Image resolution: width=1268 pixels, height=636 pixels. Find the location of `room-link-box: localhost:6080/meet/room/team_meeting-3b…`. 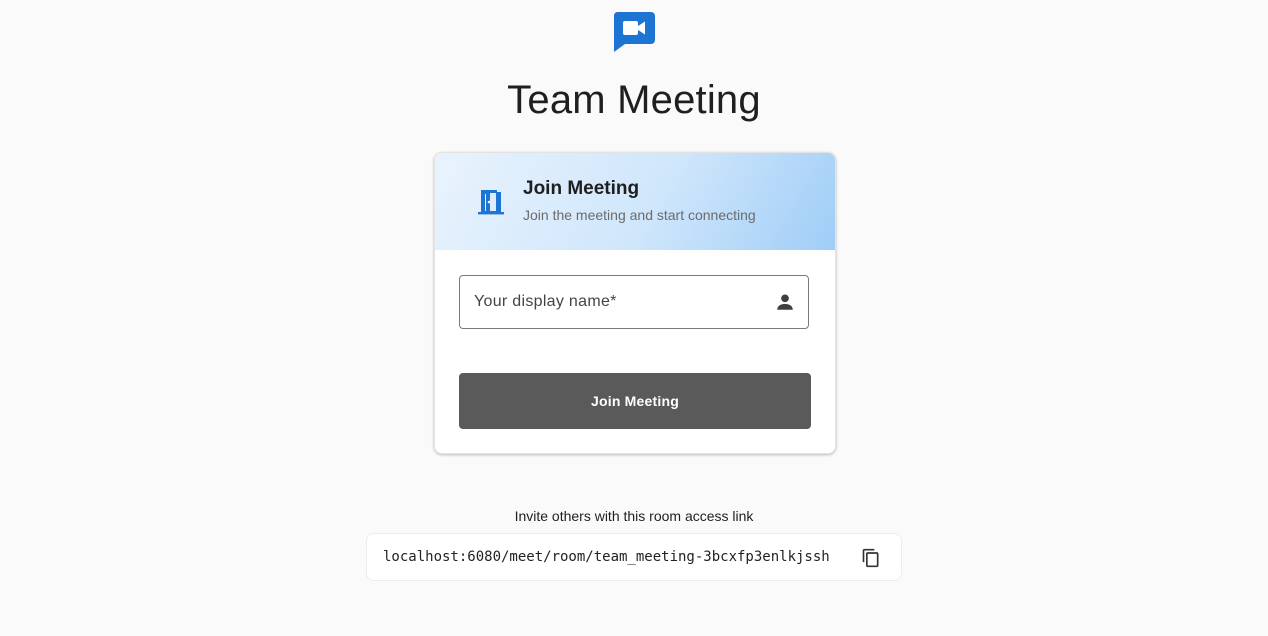

room-link-box: localhost:6080/meet/room/team_meeting-3b… is located at coordinates (634, 557).